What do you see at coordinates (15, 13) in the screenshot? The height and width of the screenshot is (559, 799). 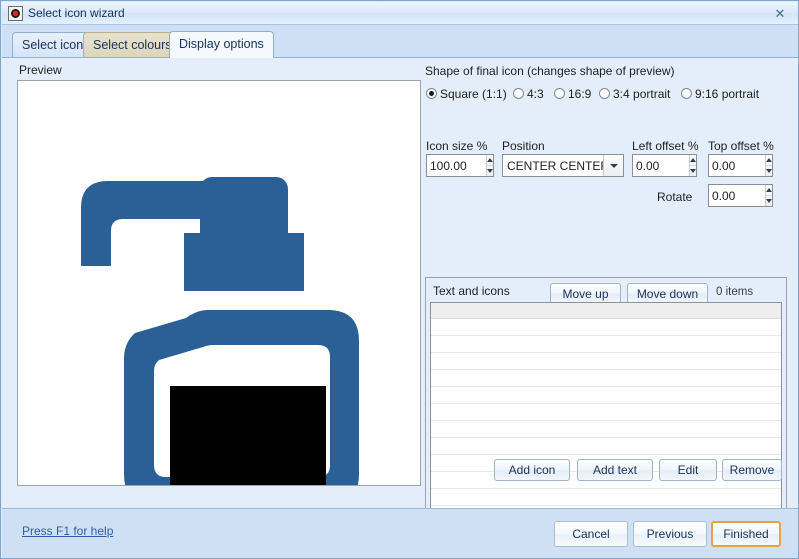 I see `target-icon` at bounding box center [15, 13].